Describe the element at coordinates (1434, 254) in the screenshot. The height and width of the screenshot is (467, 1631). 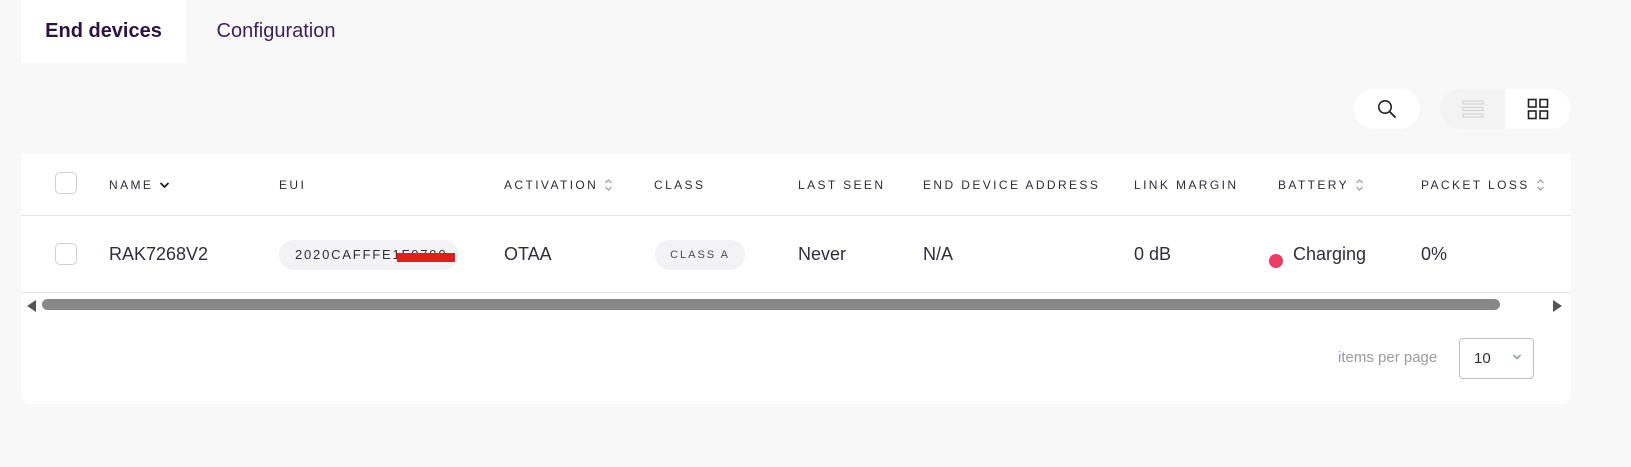
I see `packet-loss-value: 0%` at that location.